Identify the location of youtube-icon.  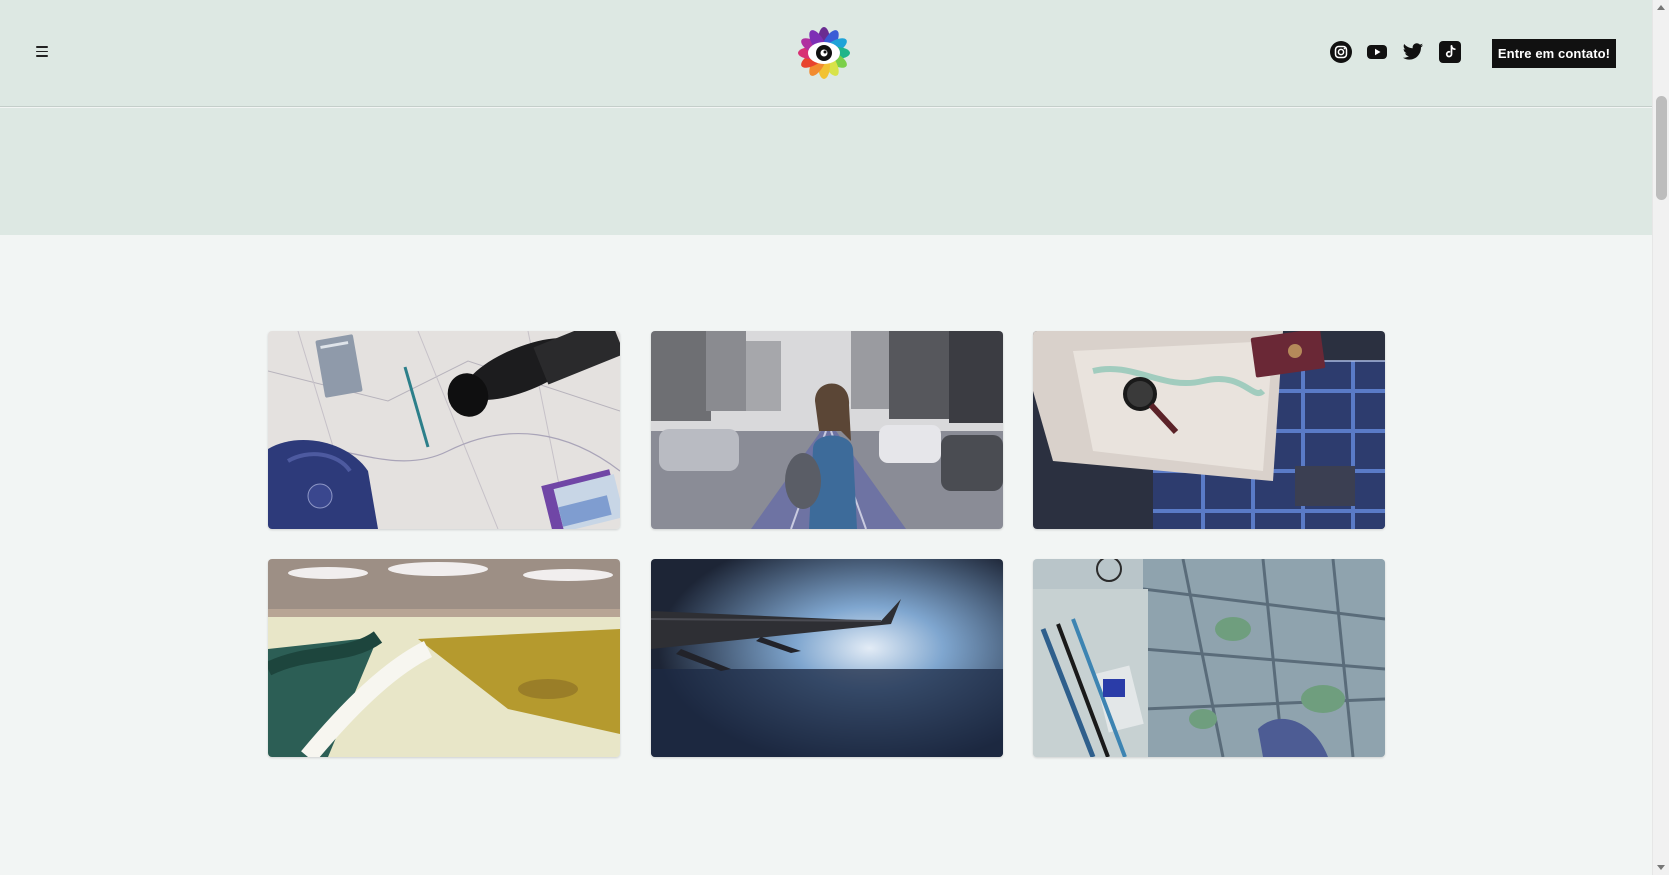
(1377, 52).